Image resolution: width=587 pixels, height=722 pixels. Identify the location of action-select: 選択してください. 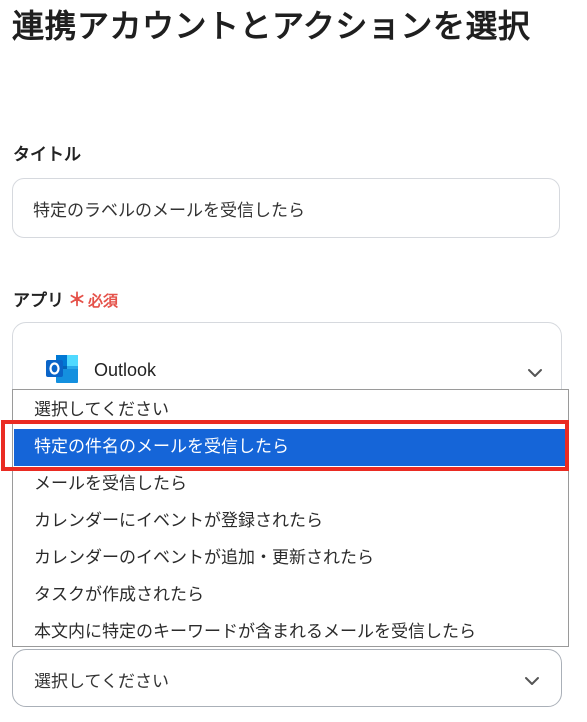
(287, 678).